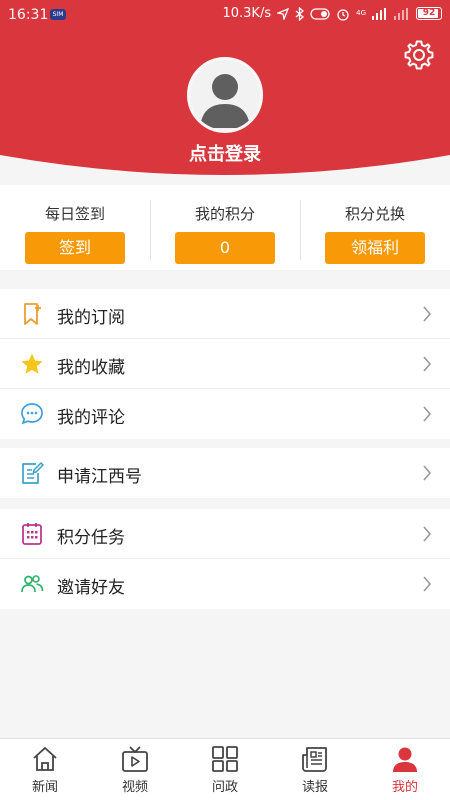  Describe the element at coordinates (135, 759) in the screenshot. I see `tv-icon` at that location.